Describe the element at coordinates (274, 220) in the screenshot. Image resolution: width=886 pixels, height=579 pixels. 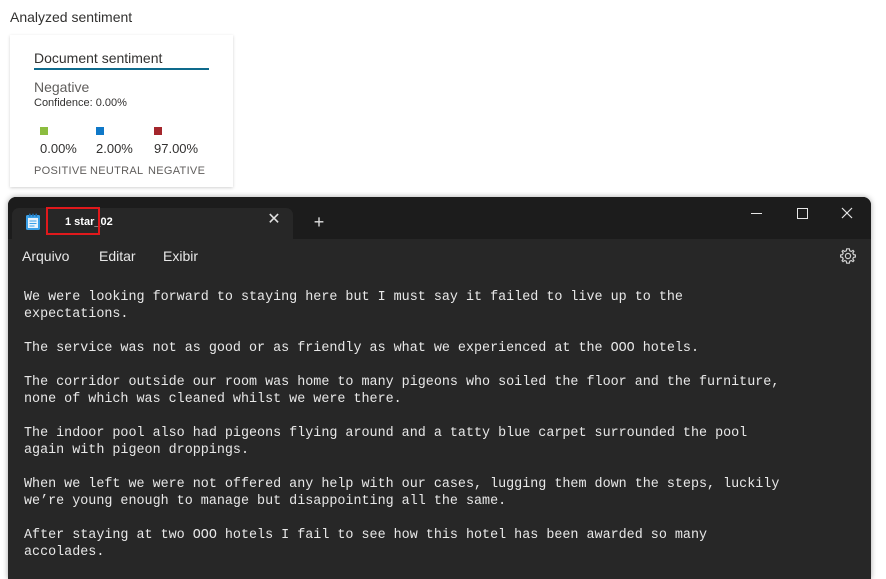
I see `close-tab-icon: ✕` at that location.